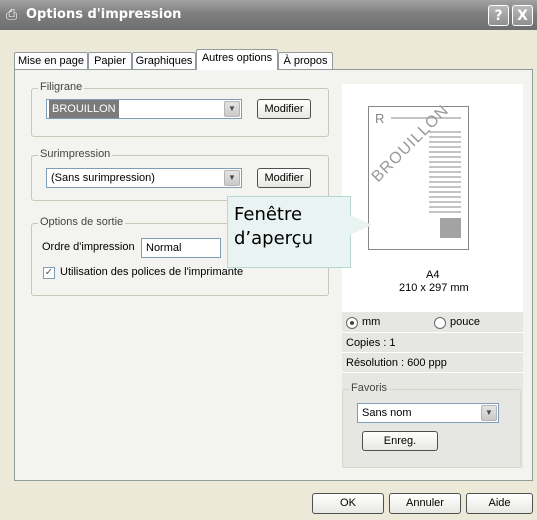 Image resolution: width=537 pixels, height=520 pixels. What do you see at coordinates (498, 15) in the screenshot?
I see `help-button: ?` at bounding box center [498, 15].